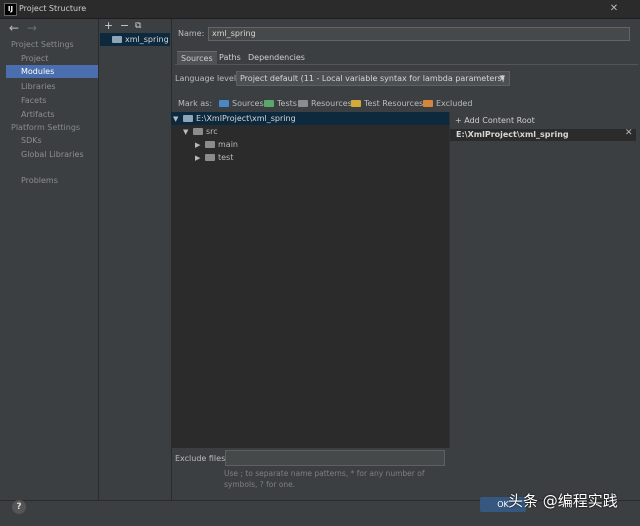  I want to click on add-module-button: +, so click(108, 25).